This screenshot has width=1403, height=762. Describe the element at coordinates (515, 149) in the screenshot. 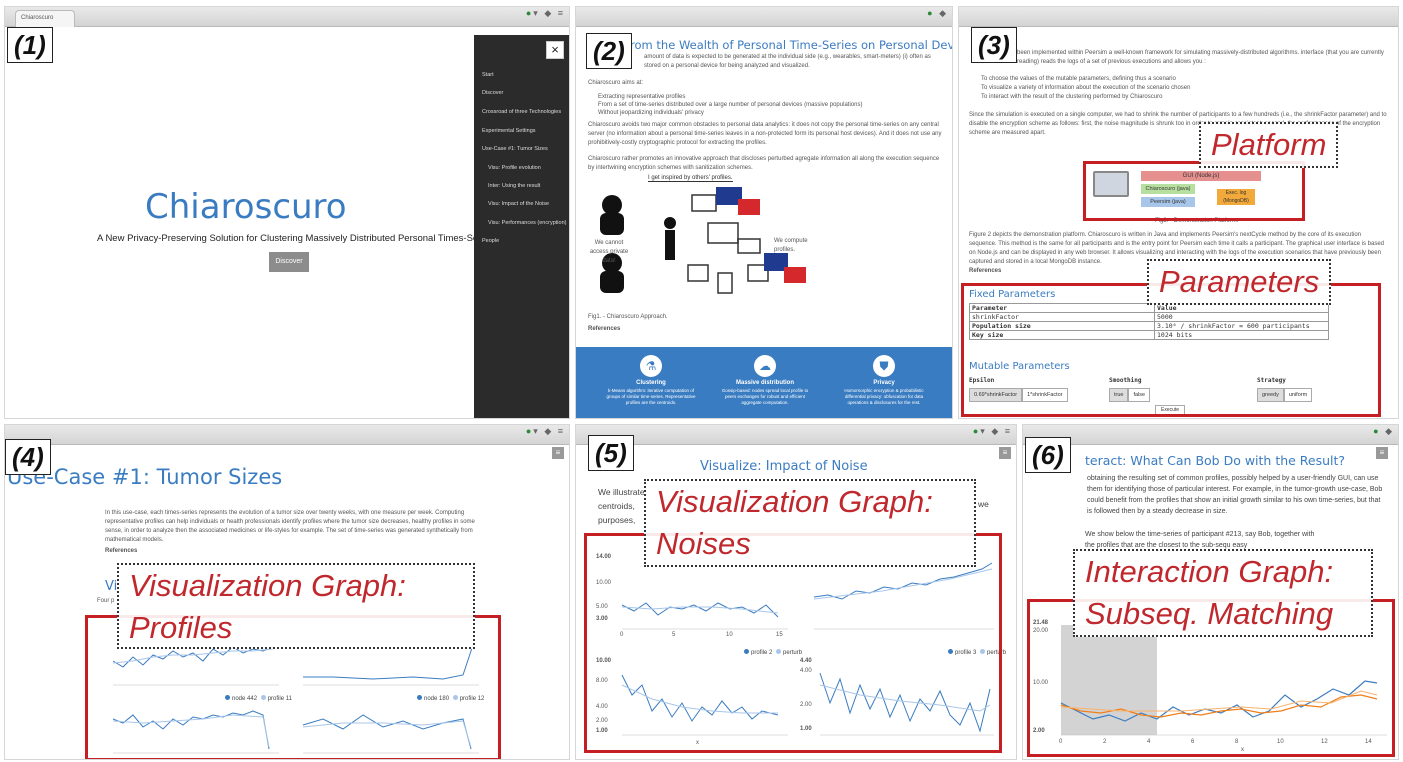

I see `menu-item: Use-Case #1: Tumor Sizes` at that location.